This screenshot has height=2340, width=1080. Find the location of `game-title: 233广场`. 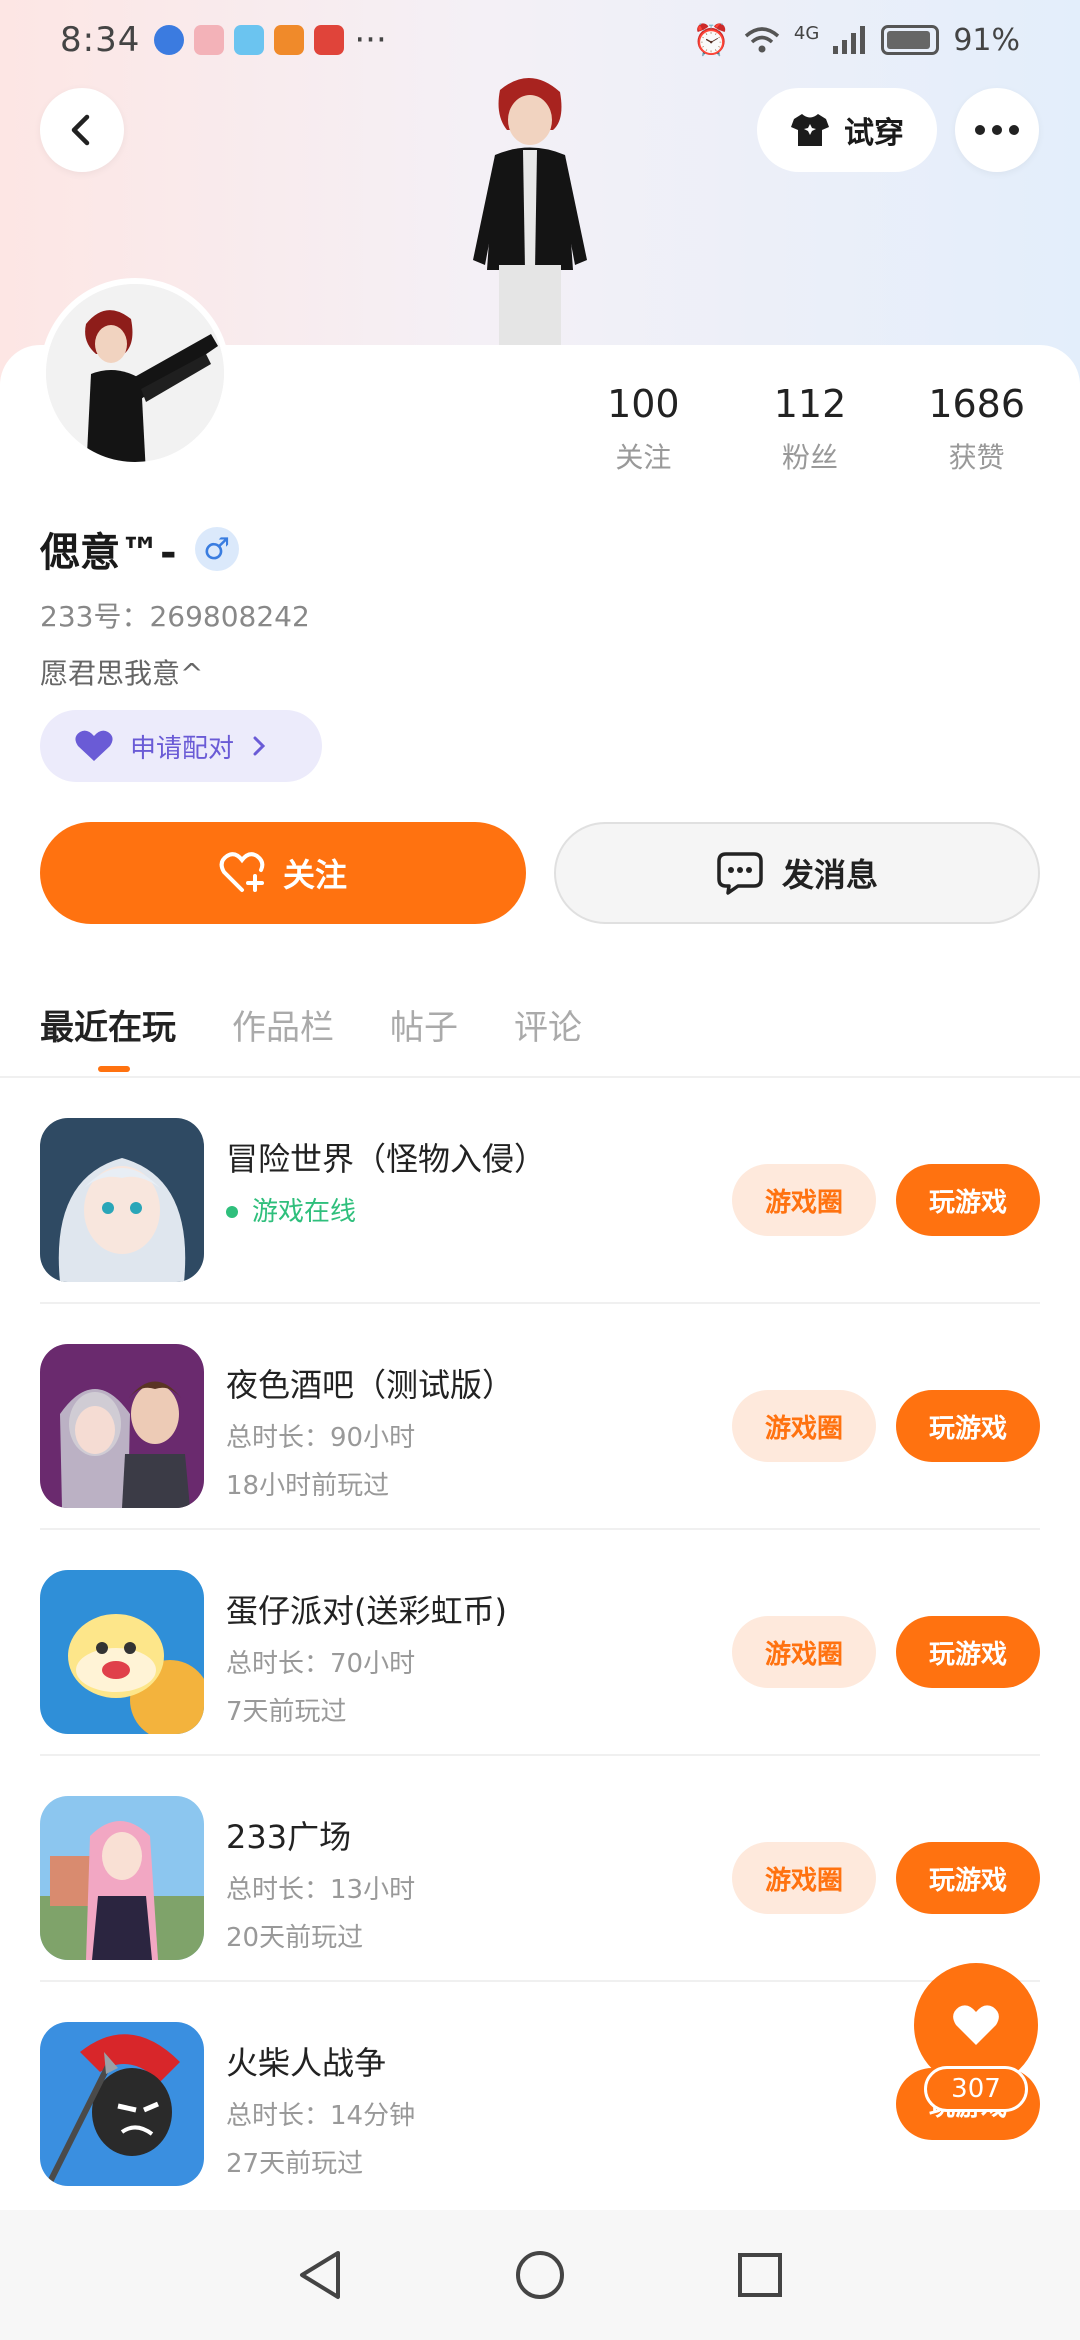

game-title: 233广场 is located at coordinates (289, 1837).